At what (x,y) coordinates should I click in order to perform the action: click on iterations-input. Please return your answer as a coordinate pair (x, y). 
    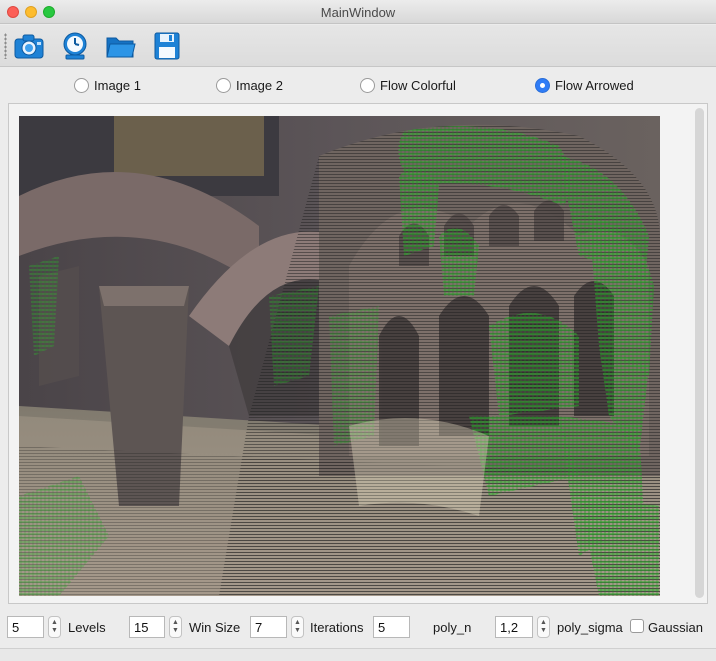
    Looking at the image, I should click on (268, 627).